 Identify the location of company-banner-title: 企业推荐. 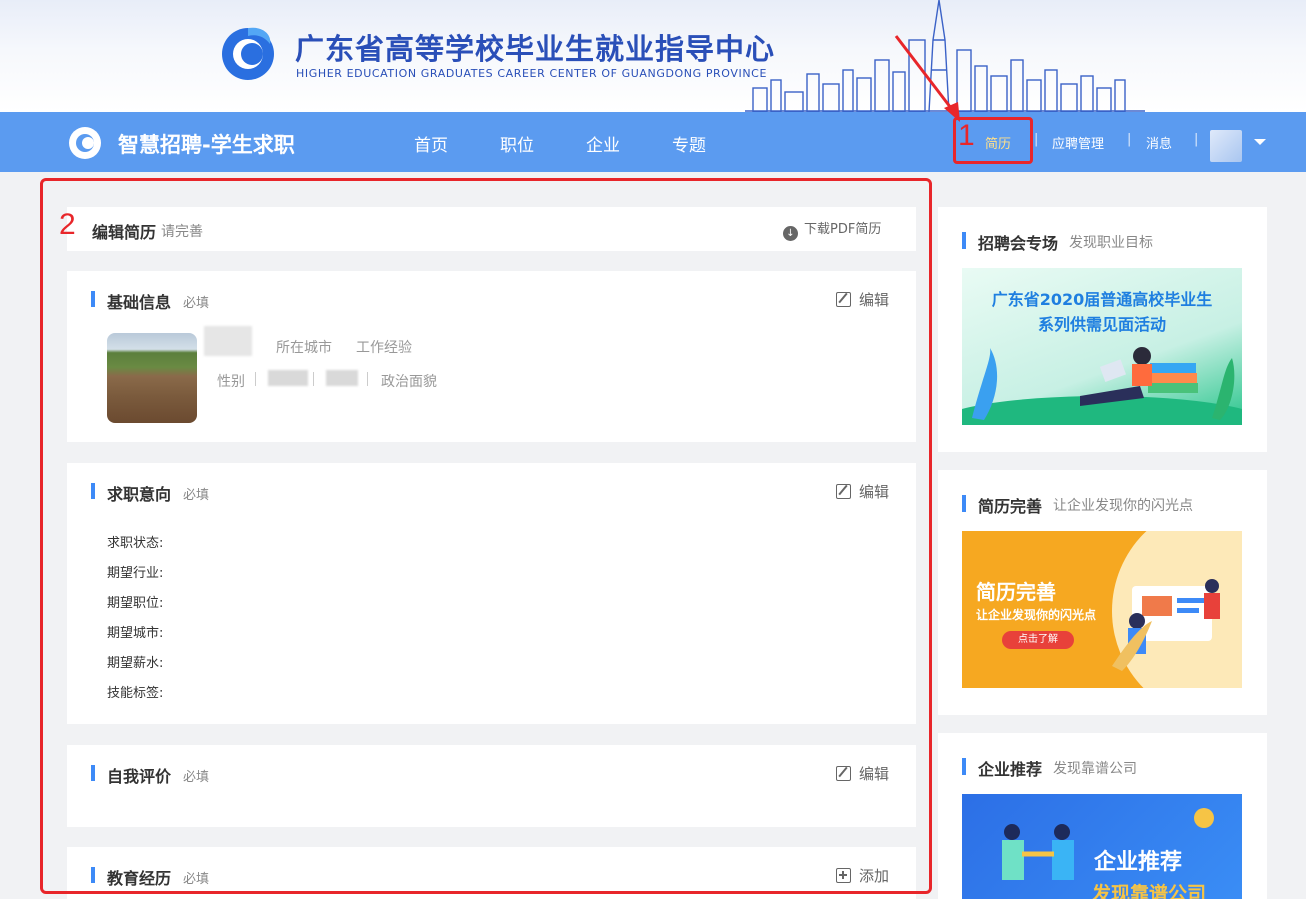
(1138, 862).